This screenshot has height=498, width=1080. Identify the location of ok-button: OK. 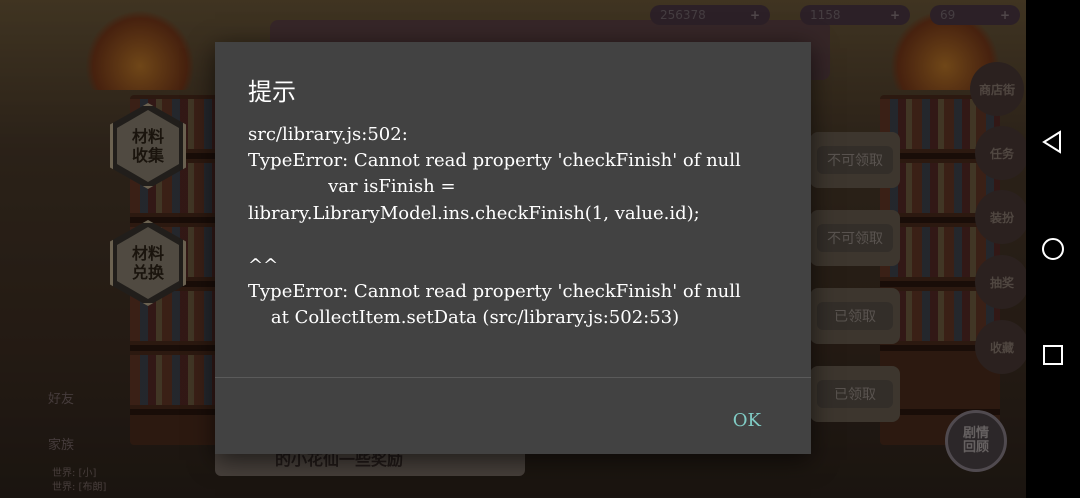
(747, 420).